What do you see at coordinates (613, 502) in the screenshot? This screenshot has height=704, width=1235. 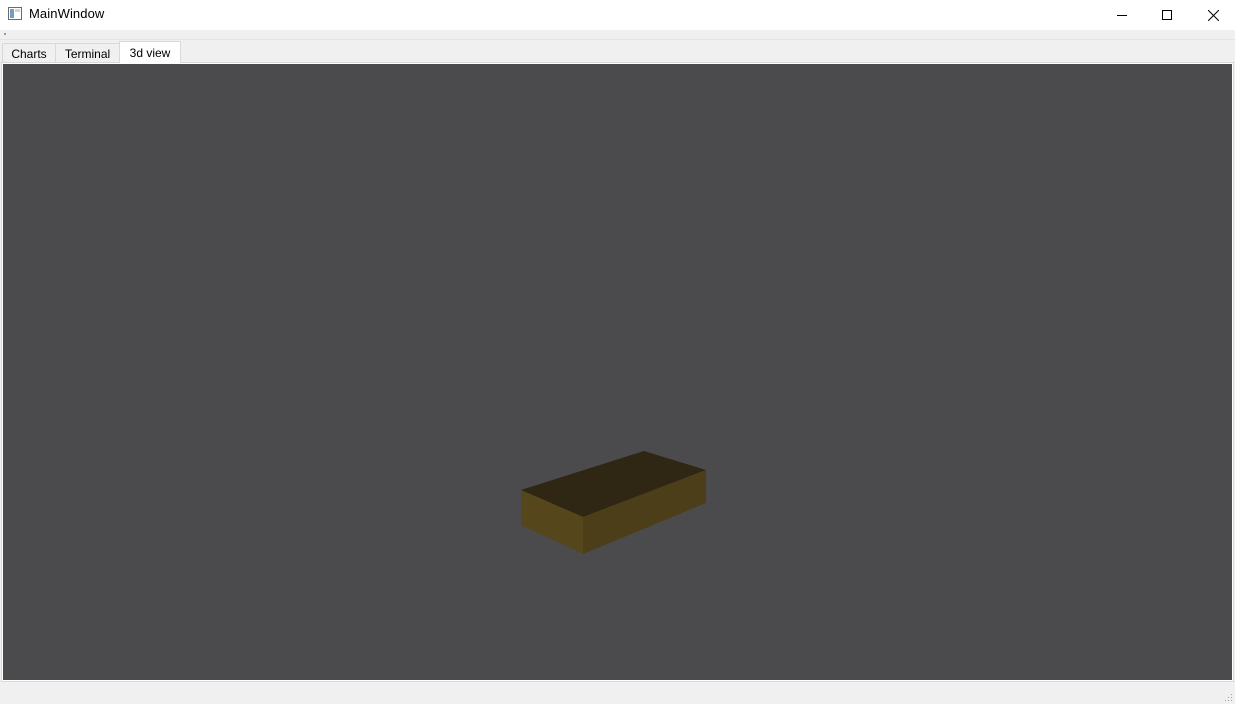 I see `3d-scene` at bounding box center [613, 502].